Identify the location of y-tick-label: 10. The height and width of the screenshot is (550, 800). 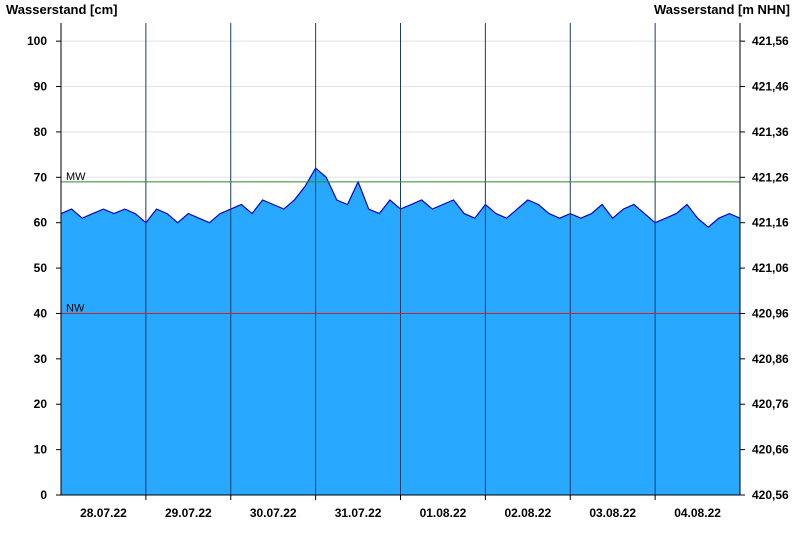
(41, 450).